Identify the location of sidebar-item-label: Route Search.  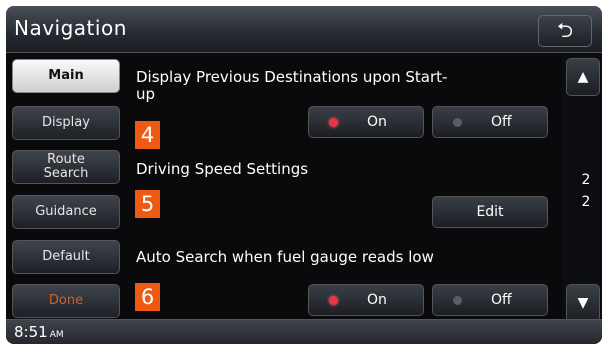
(66, 166).